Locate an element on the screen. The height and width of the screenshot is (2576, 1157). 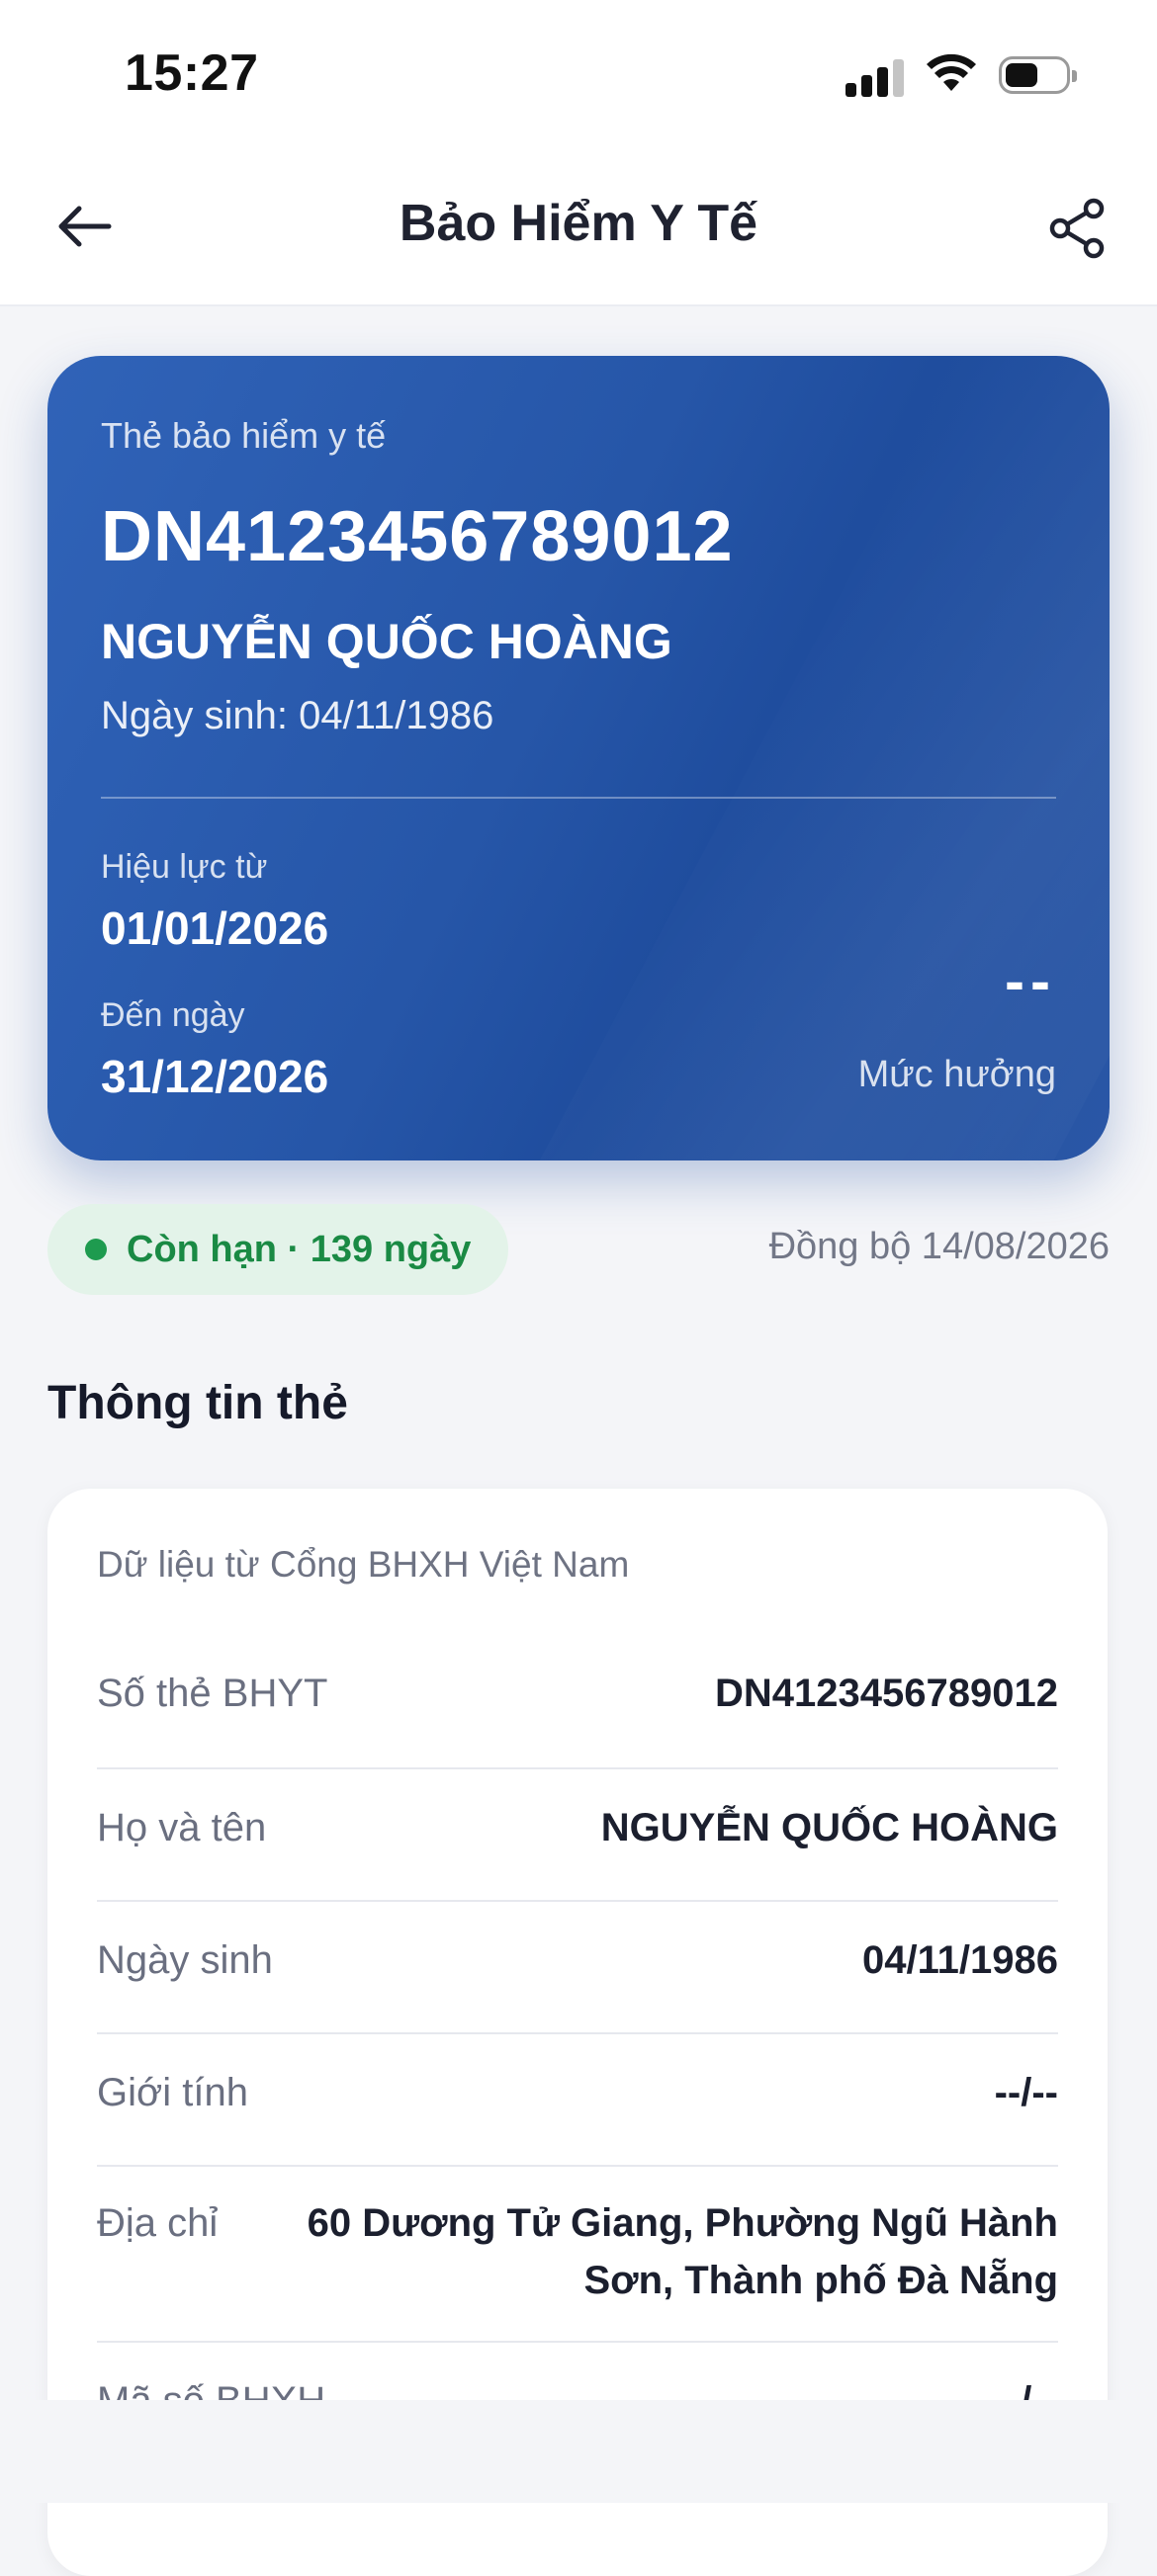
info-row-value: NGUYỄN QUỐC HOÀNG is located at coordinates (829, 1827).